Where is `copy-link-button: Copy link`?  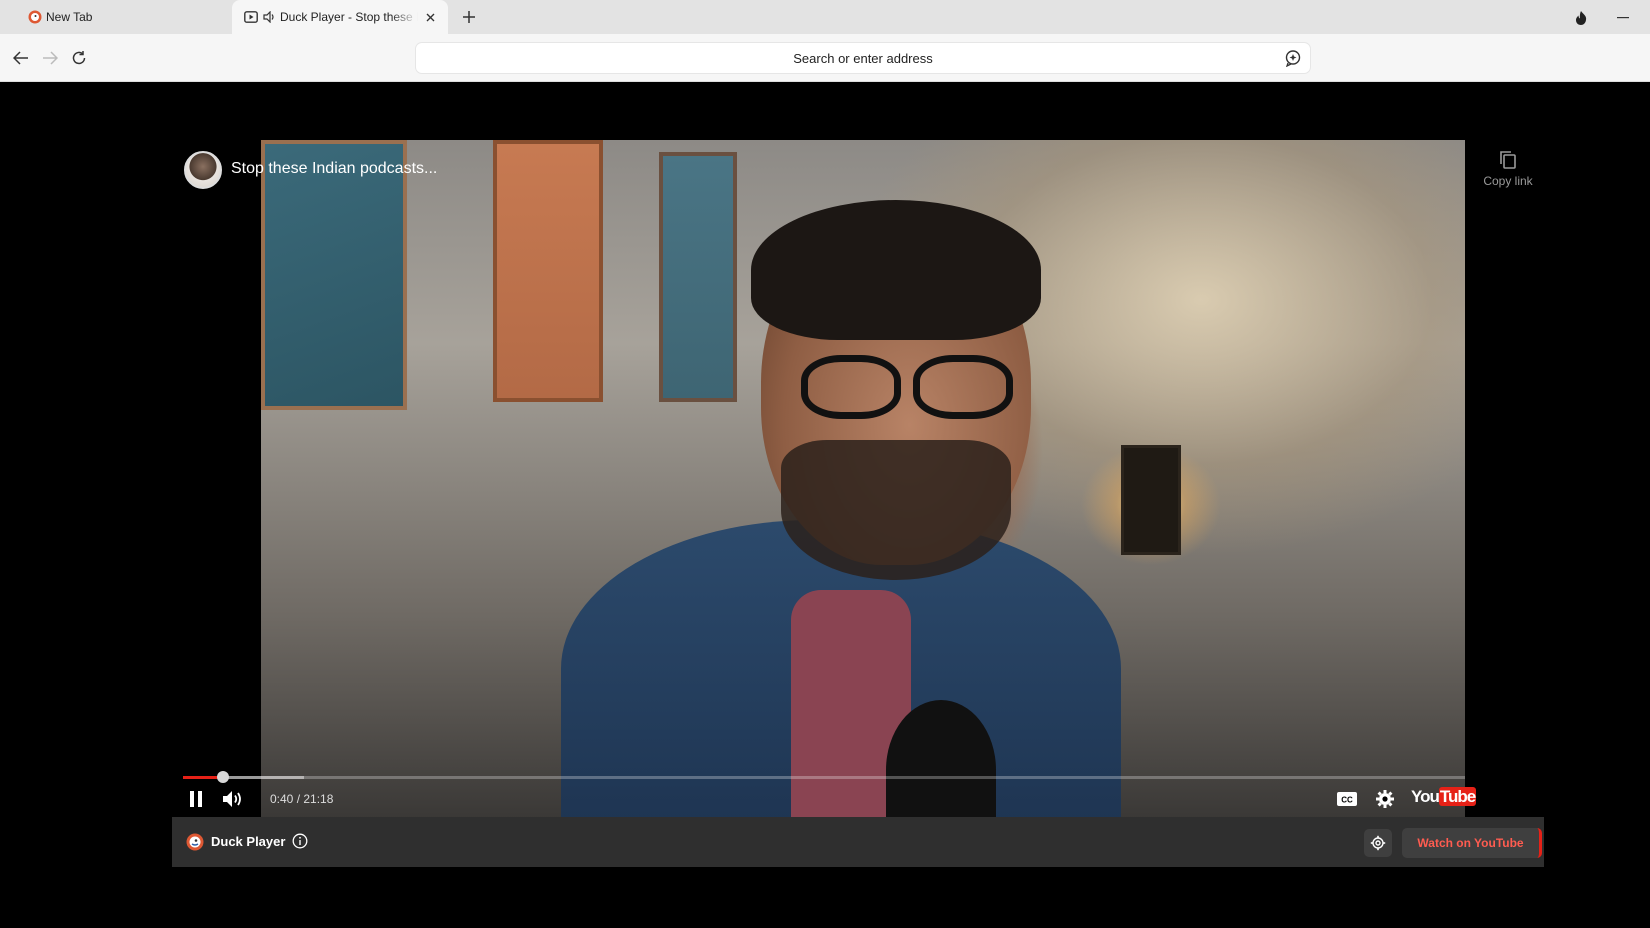
copy-link-button: Copy link is located at coordinates (1508, 169).